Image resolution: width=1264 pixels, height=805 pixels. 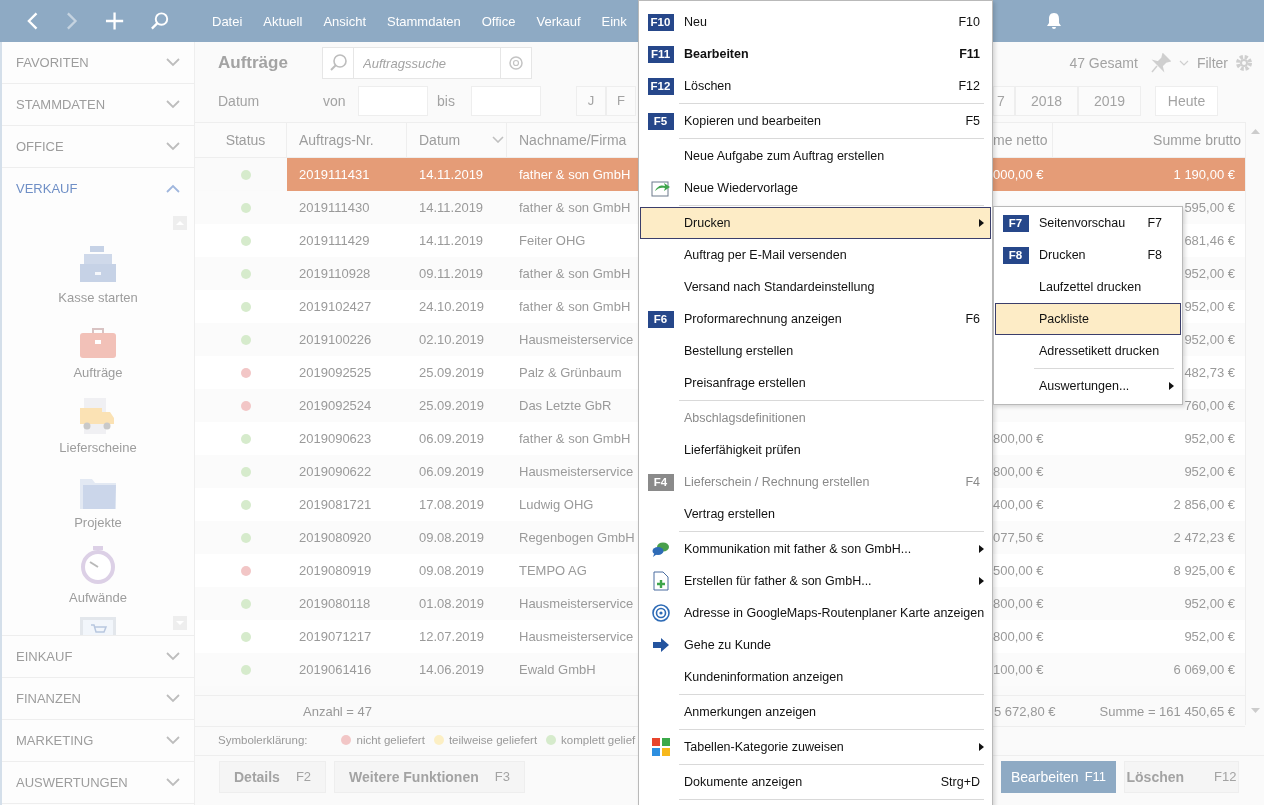 What do you see at coordinates (334, 207) in the screenshot?
I see `table-cell: 2019111430` at bounding box center [334, 207].